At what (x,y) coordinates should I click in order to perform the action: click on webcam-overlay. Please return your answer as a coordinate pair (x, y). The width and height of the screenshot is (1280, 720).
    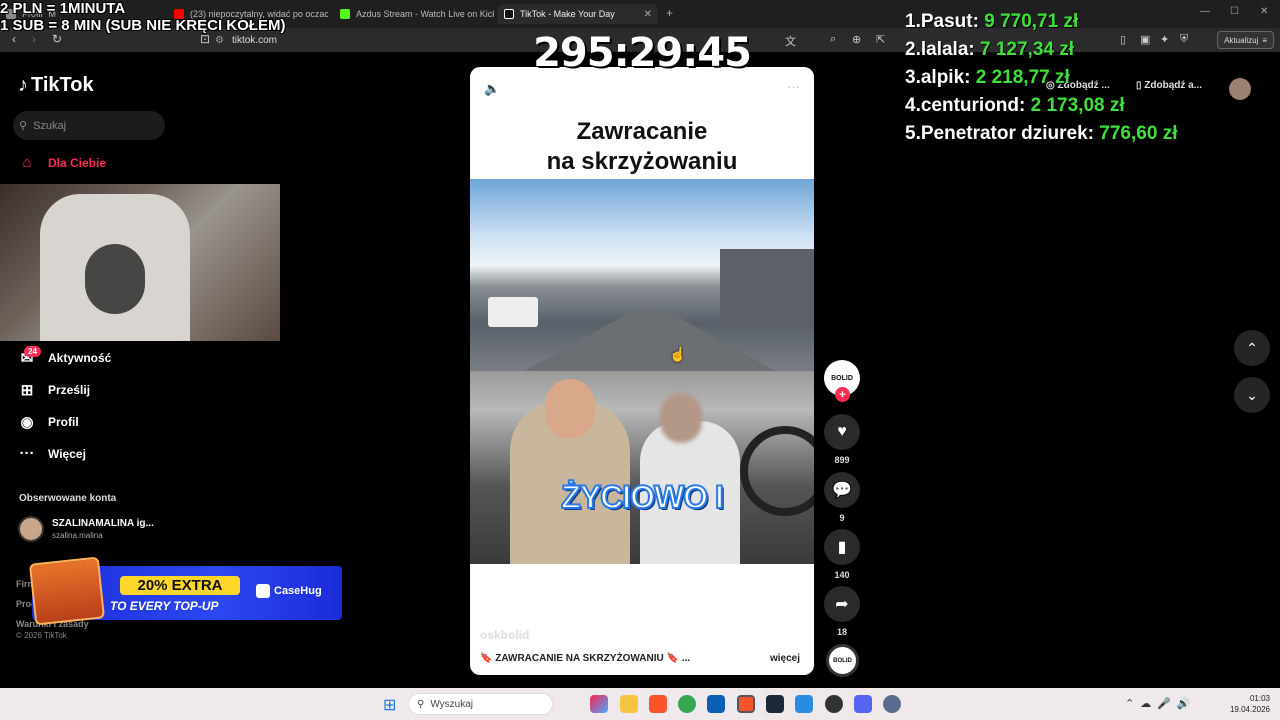
    Looking at the image, I should click on (140, 262).